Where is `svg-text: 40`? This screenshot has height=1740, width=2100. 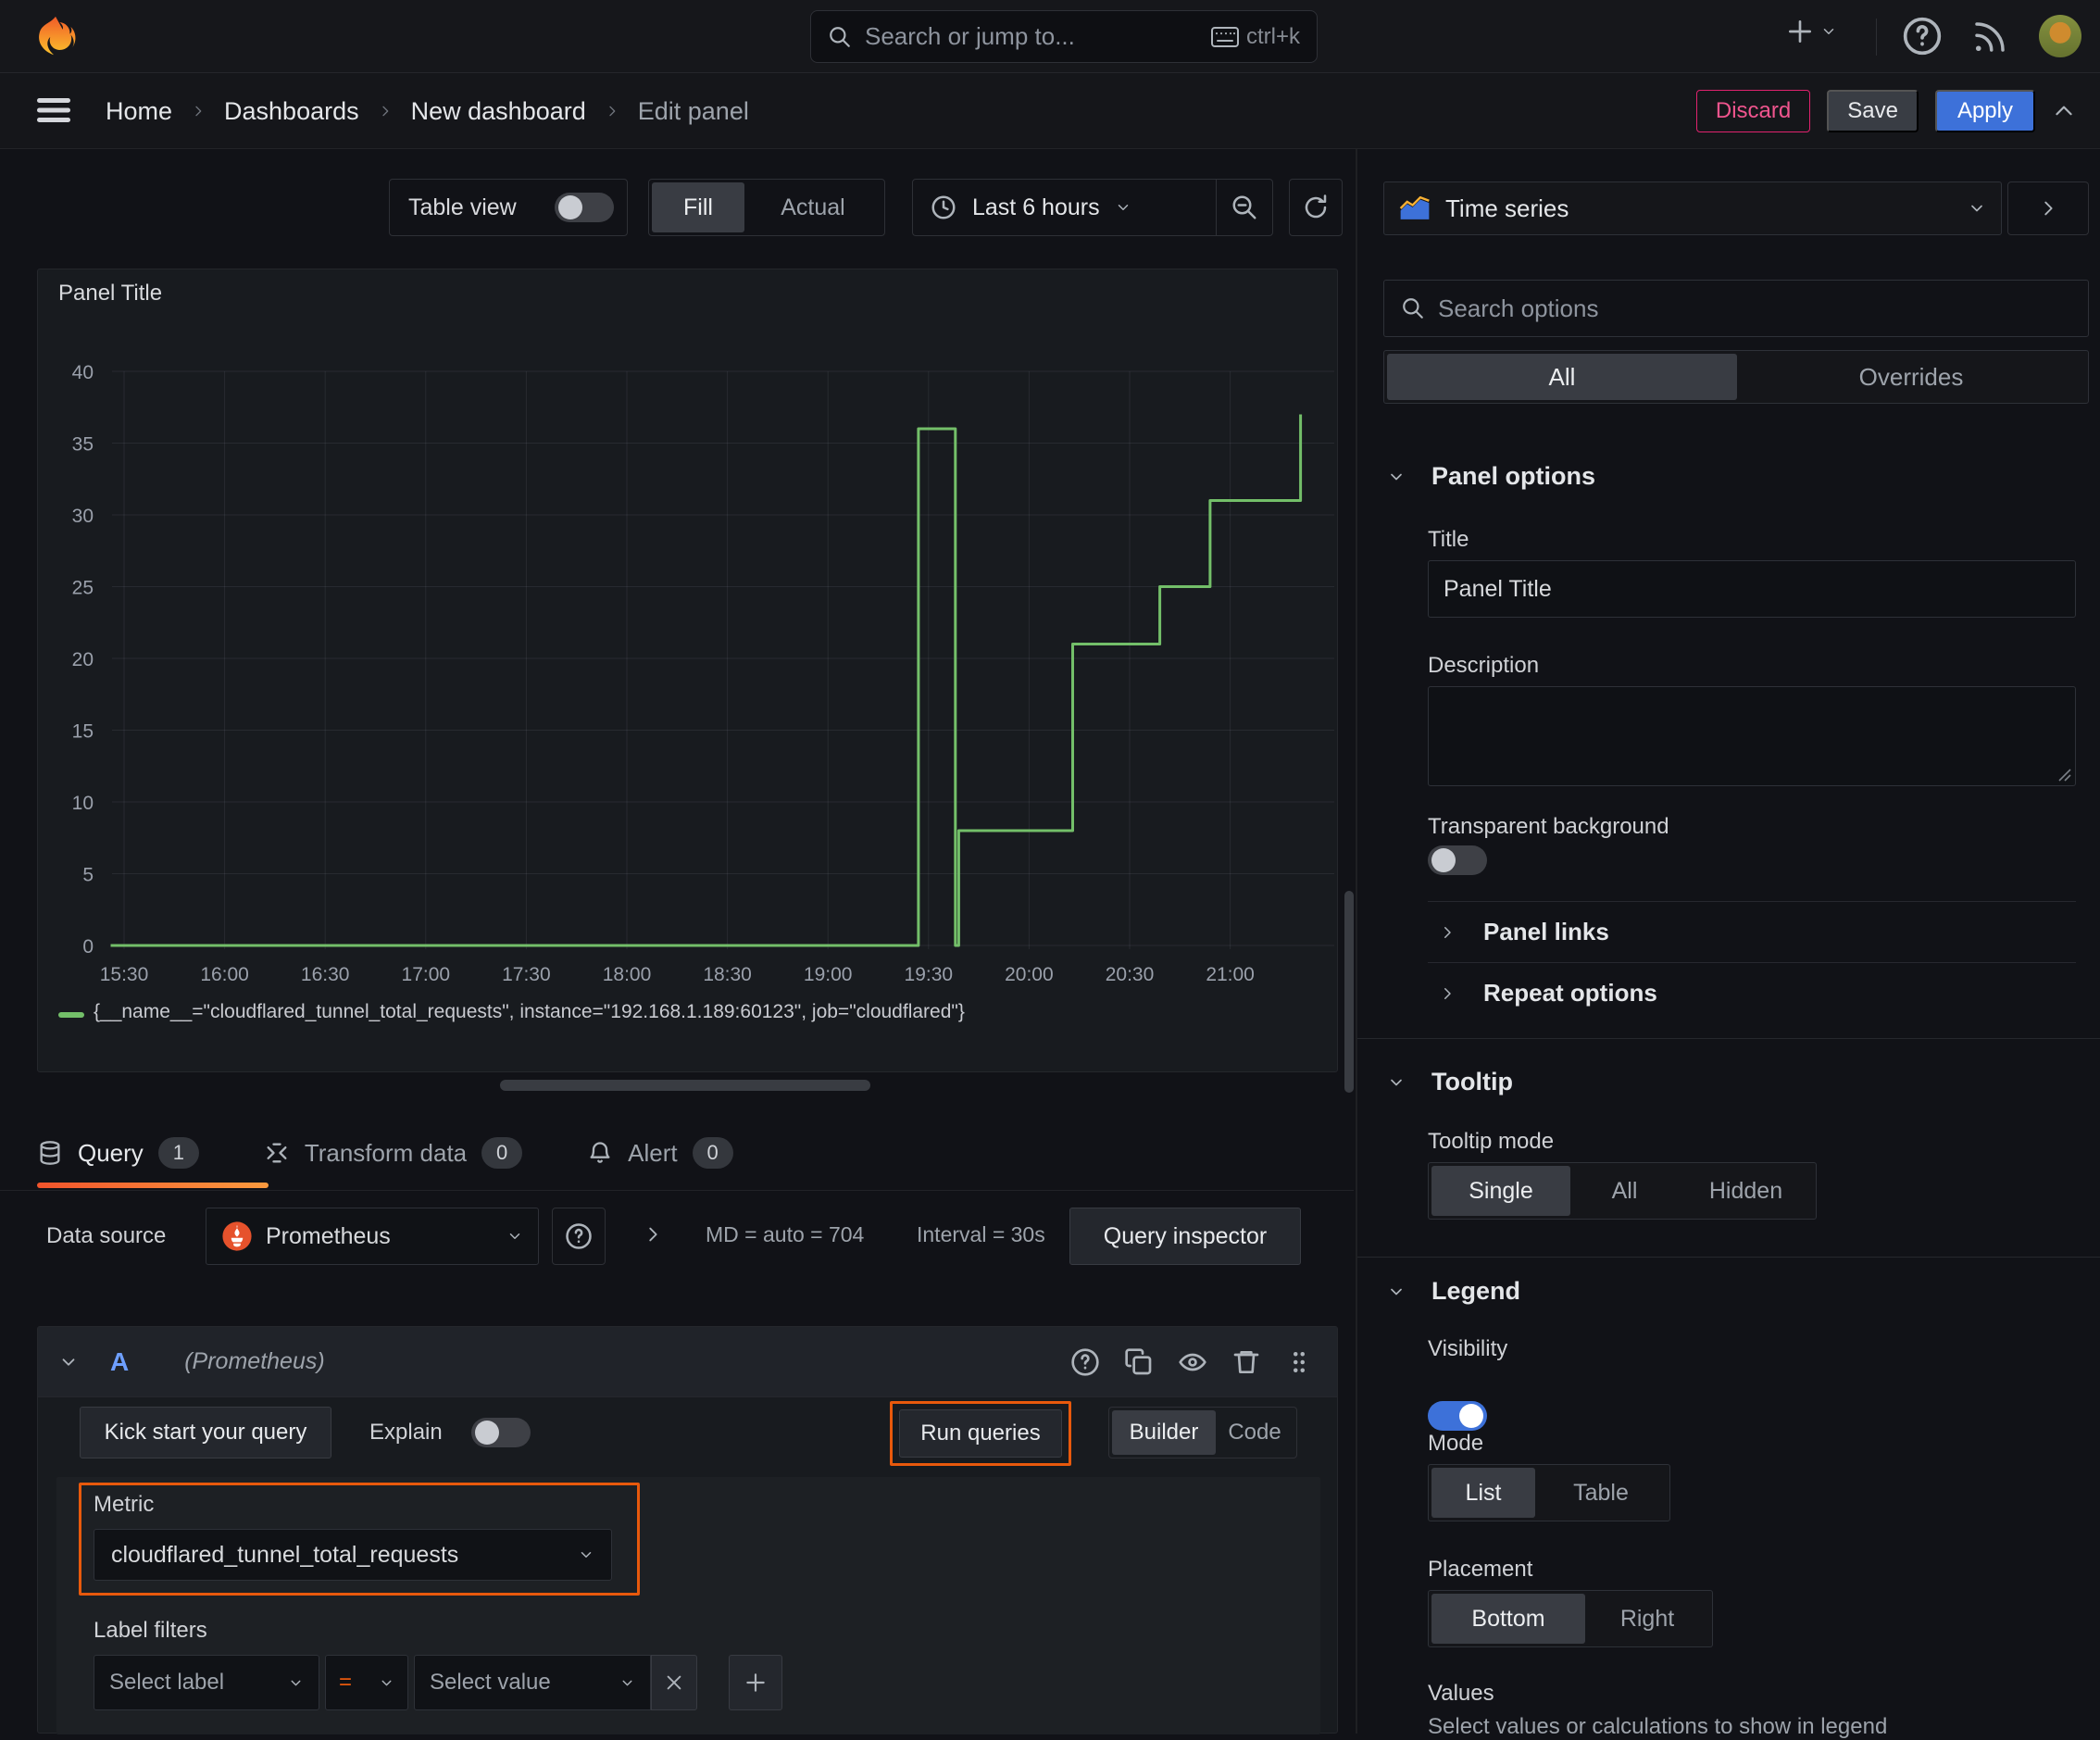
svg-text: 40 is located at coordinates (83, 372).